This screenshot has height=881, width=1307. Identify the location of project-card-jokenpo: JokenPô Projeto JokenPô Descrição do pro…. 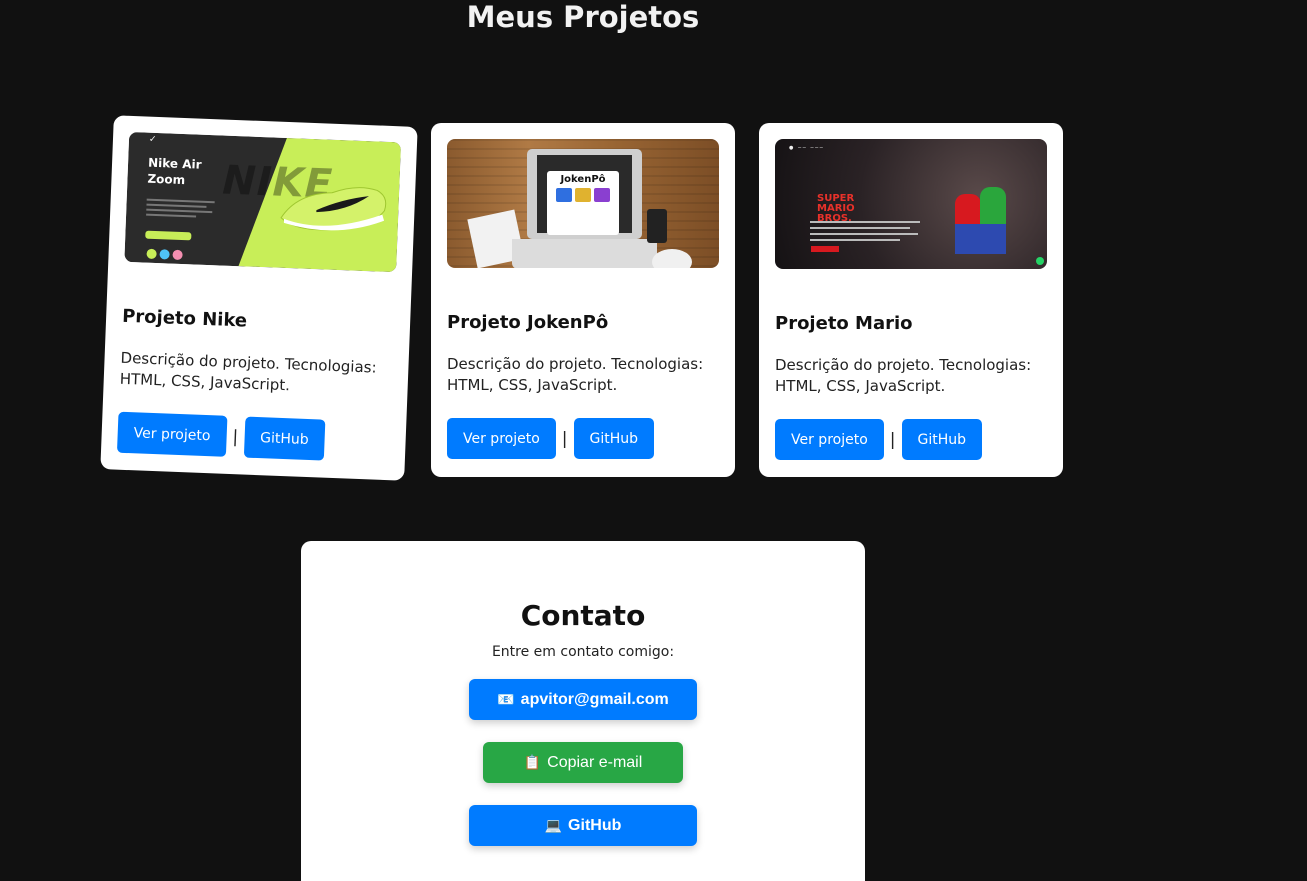
(583, 300).